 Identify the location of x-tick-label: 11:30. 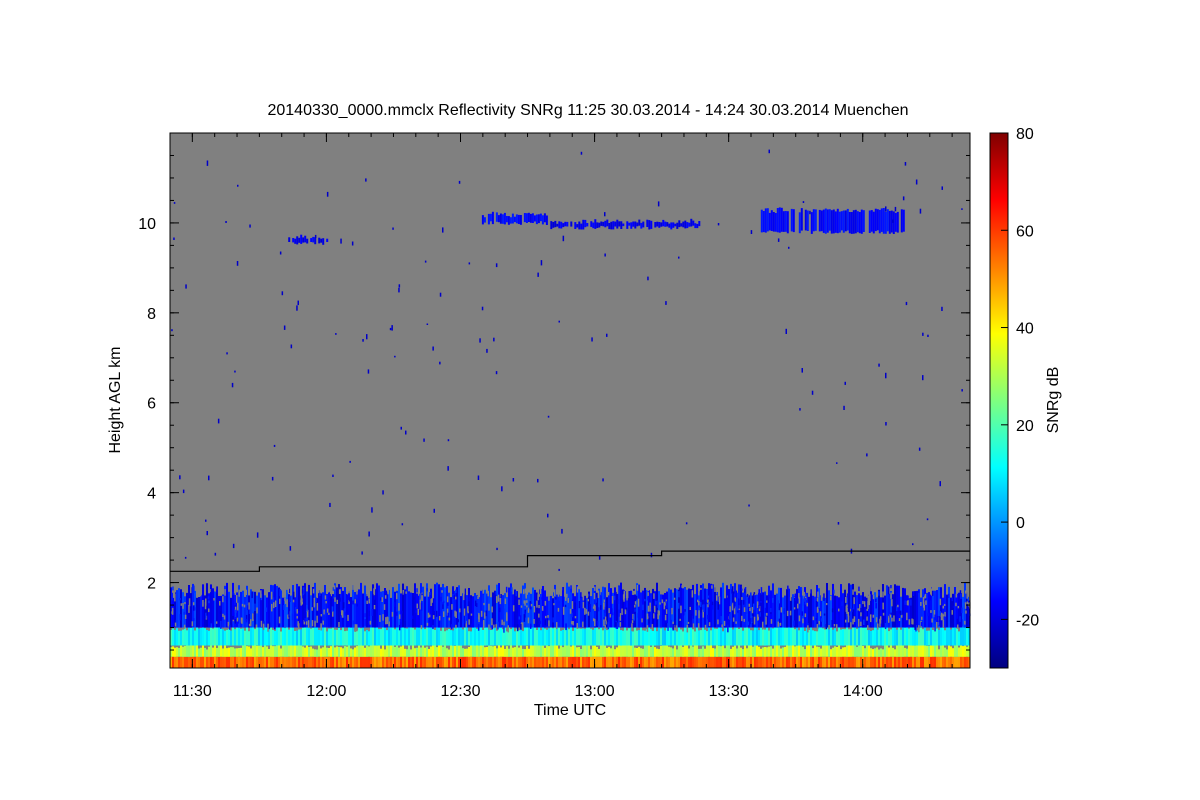
(192, 691).